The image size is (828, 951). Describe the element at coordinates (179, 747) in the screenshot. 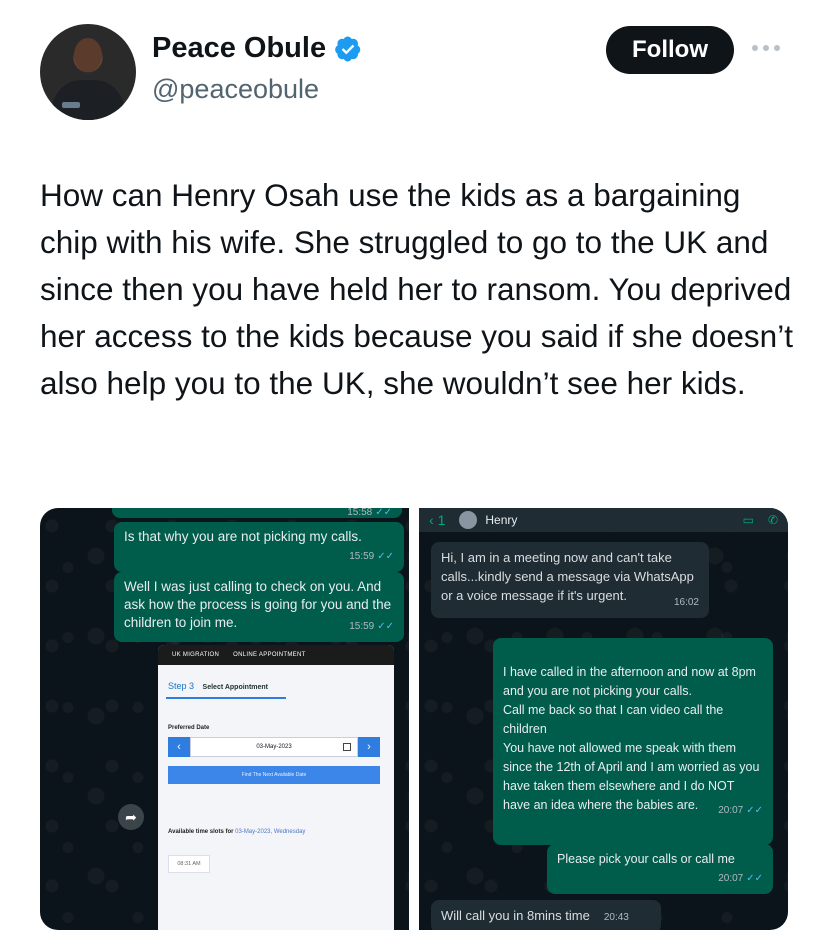

I see `chevron-left-icon: ‹` at that location.